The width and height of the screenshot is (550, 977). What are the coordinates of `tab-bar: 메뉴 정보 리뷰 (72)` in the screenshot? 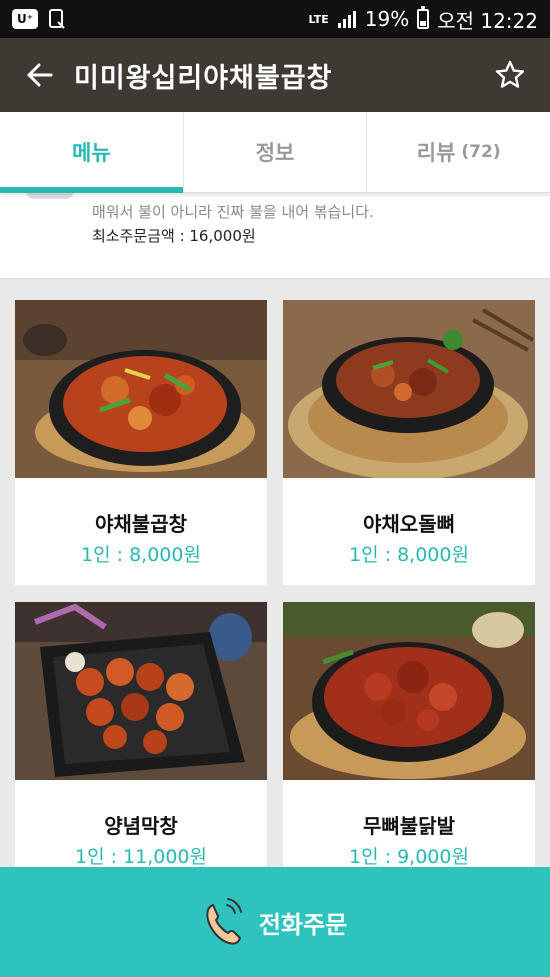 It's located at (275, 152).